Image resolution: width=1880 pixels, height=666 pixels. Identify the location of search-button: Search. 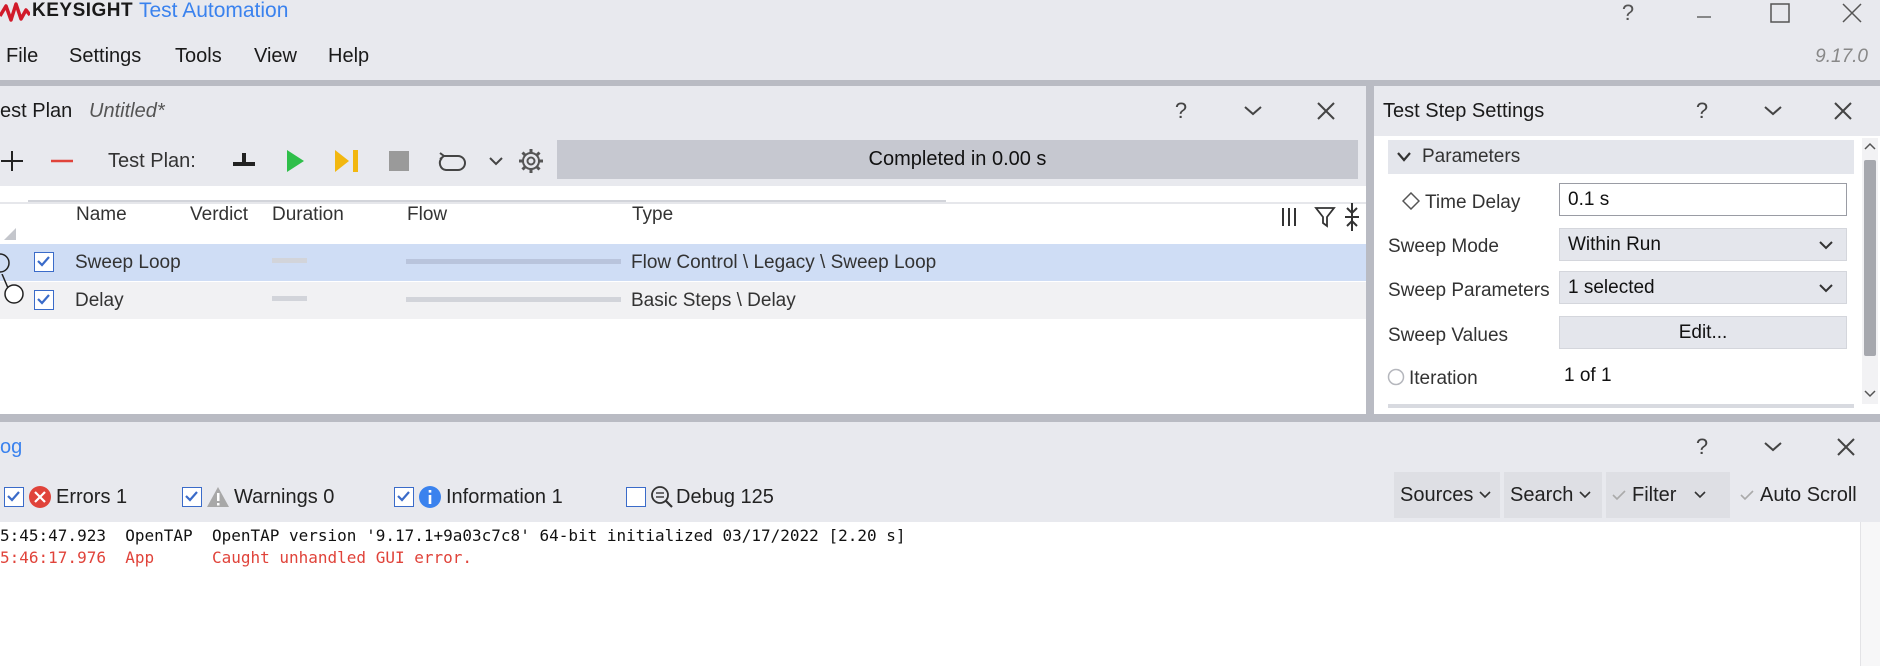
(1553, 495).